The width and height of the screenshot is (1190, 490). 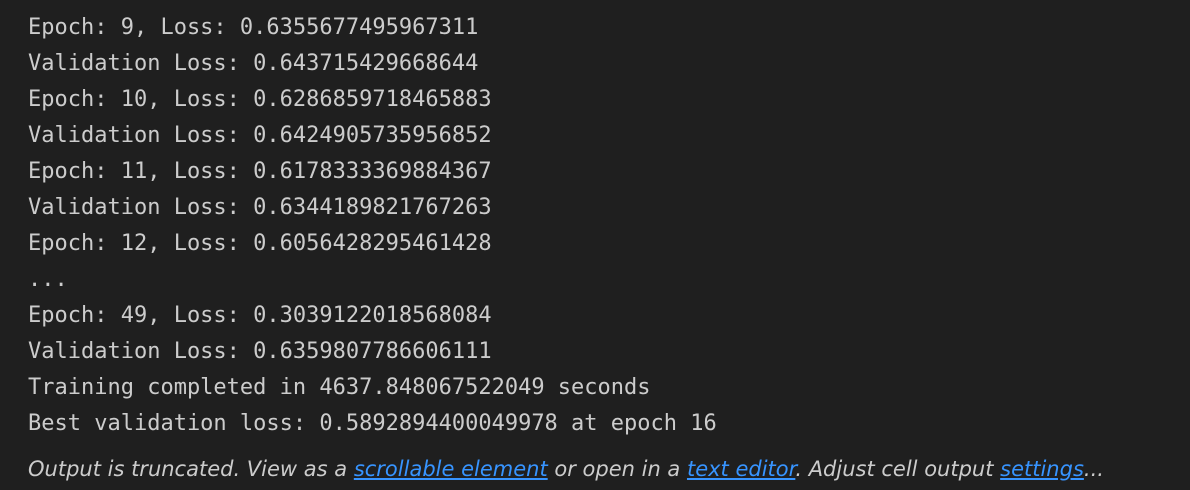 I want to click on output-line-partial: Validation Loss: 0.6437154296686448, so click(x=603, y=5).